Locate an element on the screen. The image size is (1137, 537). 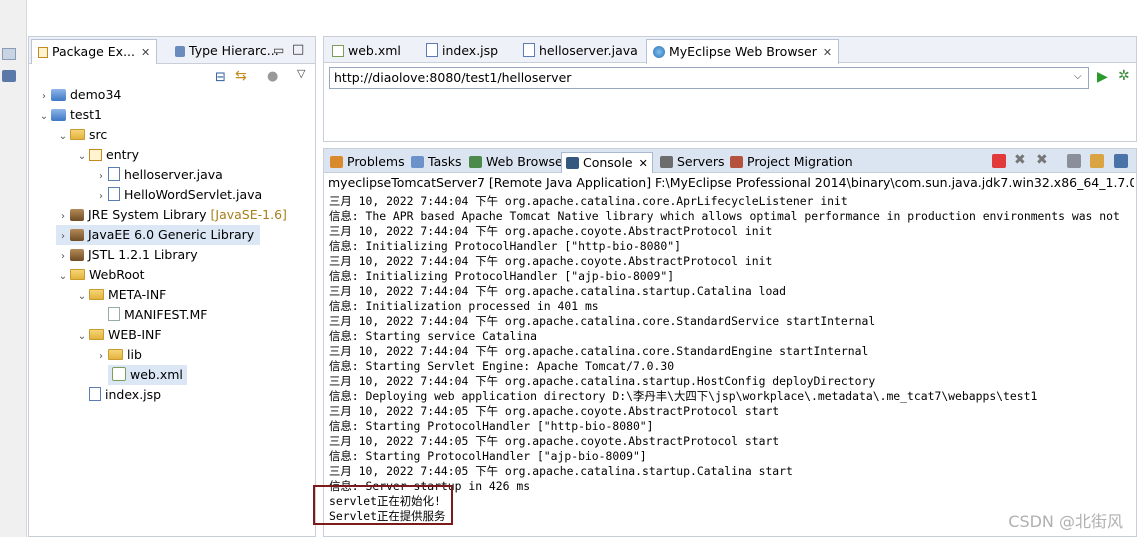
tab-tasks: Tasks is located at coordinates (436, 162).